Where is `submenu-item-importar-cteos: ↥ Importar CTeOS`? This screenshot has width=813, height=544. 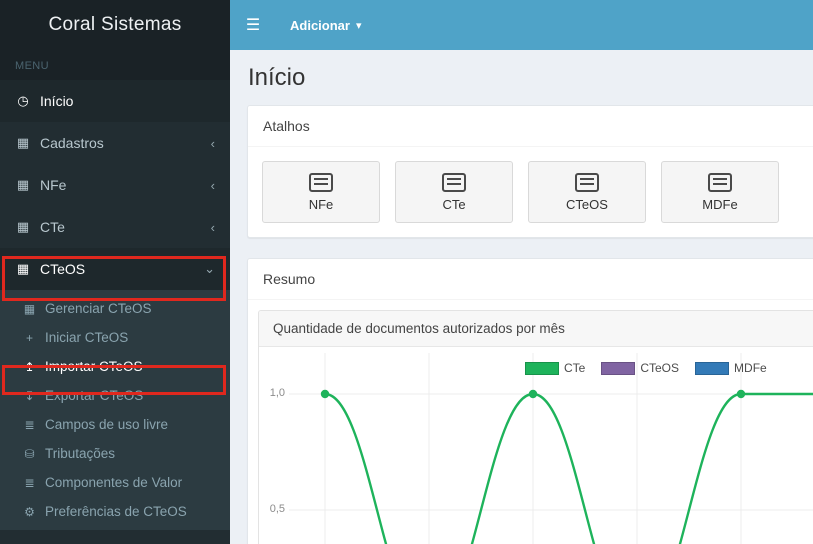 submenu-item-importar-cteos: ↥ Importar CTeOS is located at coordinates (115, 366).